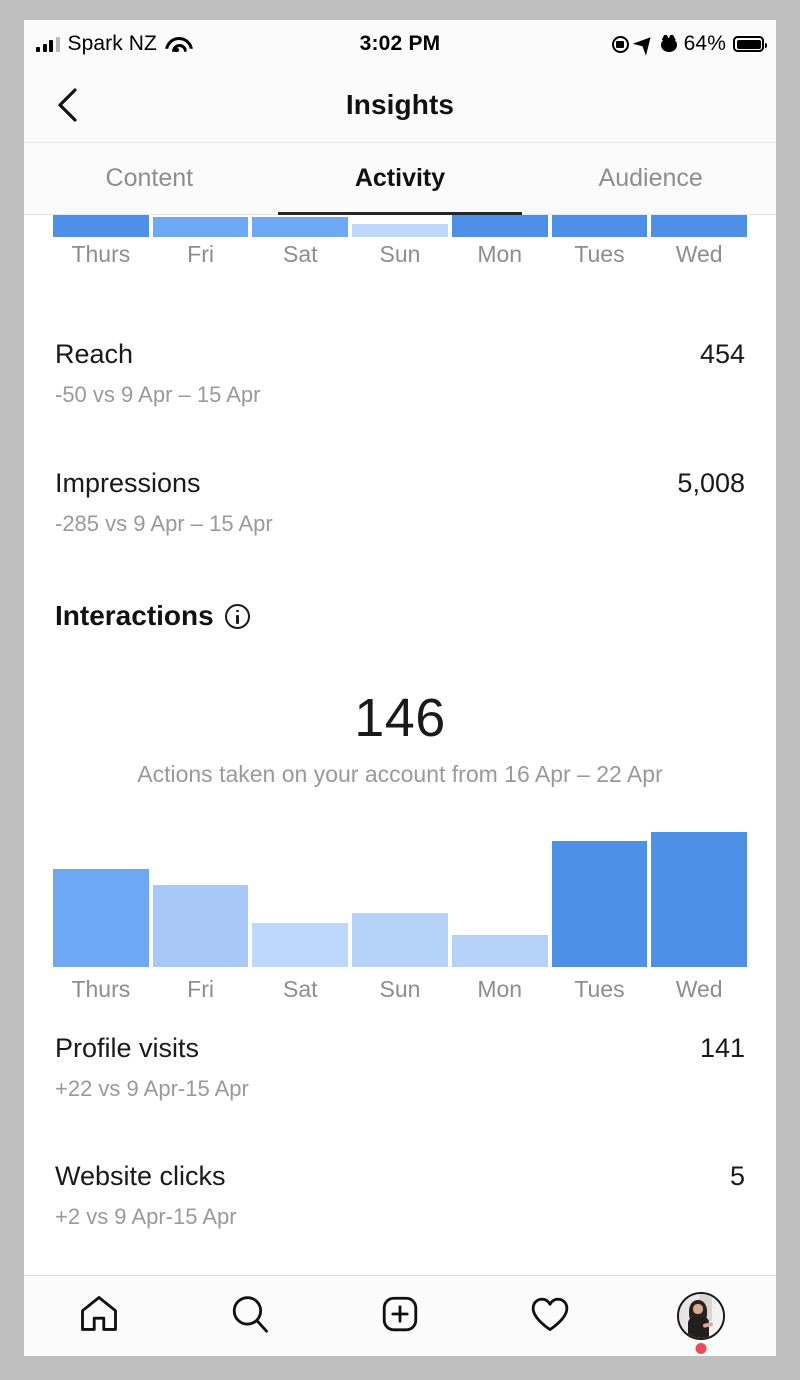 The height and width of the screenshot is (1380, 800). I want to click on profile-avatar, so click(700, 1316).